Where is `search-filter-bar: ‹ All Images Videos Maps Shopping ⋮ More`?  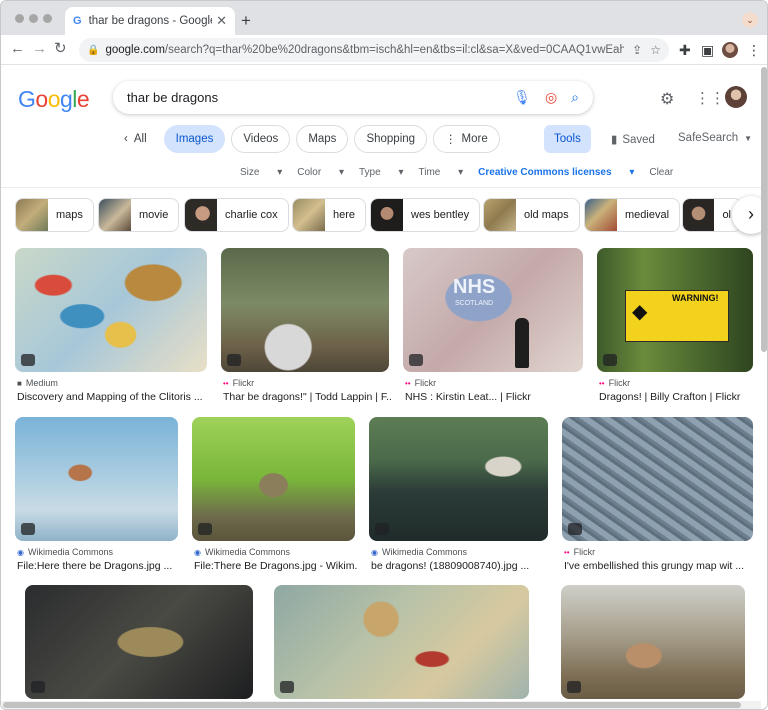 search-filter-bar: ‹ All Images Videos Maps Shopping ⋮ More is located at coordinates (309, 139).